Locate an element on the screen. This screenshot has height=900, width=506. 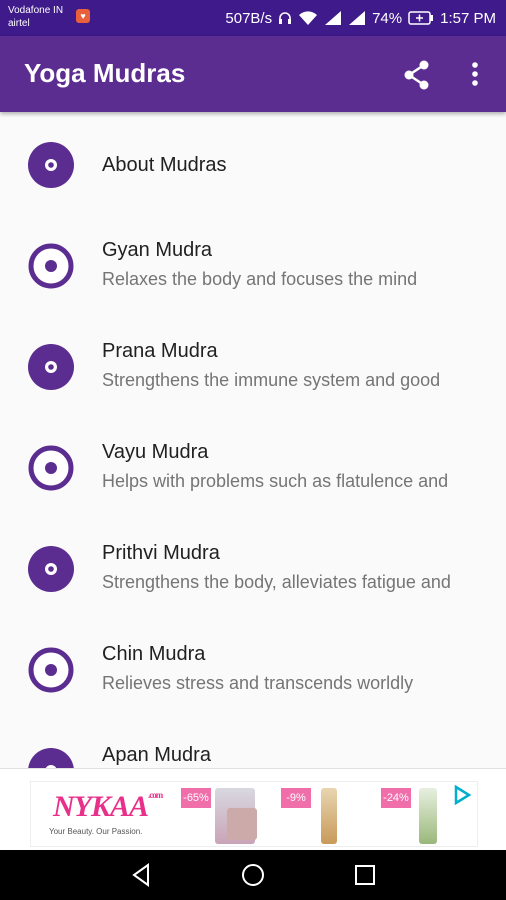
share-icon is located at coordinates (416, 75).